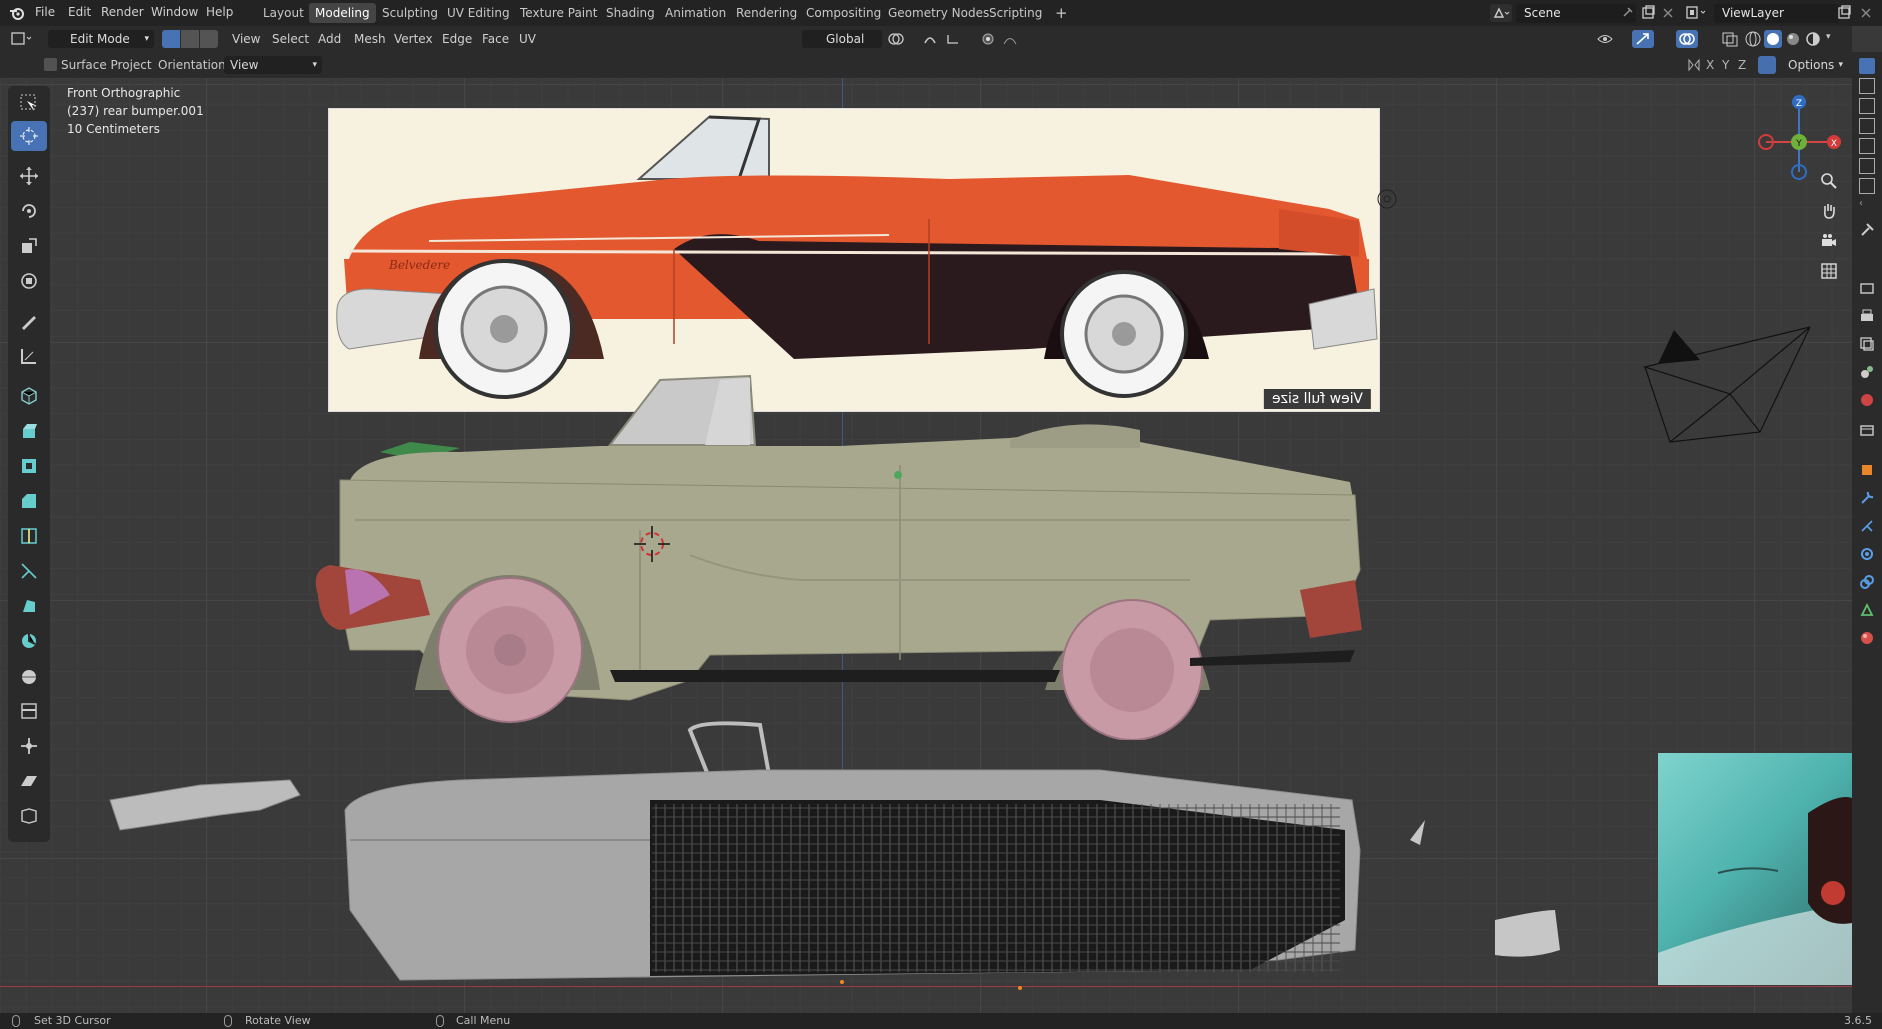  I want to click on tab-sculpting: Sculpting, so click(410, 13).